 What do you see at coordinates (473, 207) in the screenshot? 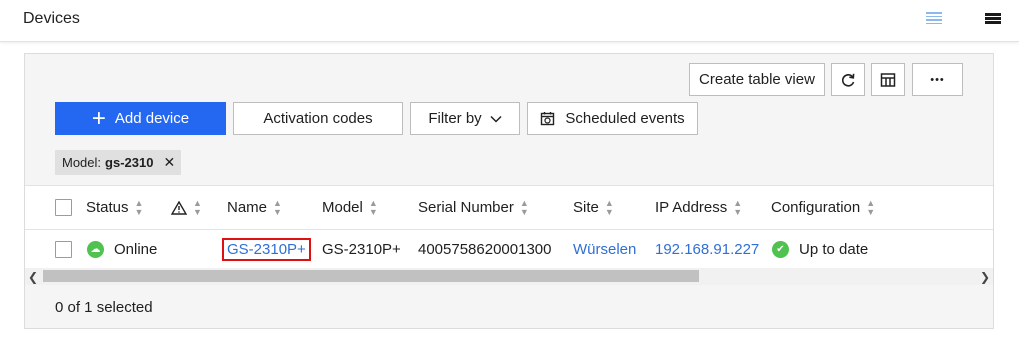
I see `column-header-serial-number: Serial Number ▲ ▼` at bounding box center [473, 207].